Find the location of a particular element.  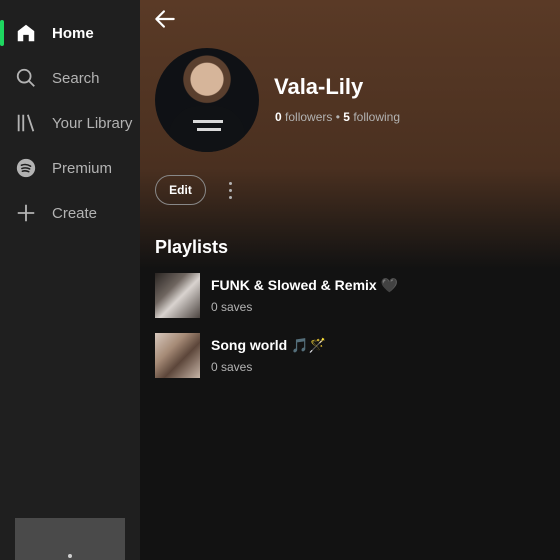

sidebar-item-home: Home is located at coordinates (54, 33).